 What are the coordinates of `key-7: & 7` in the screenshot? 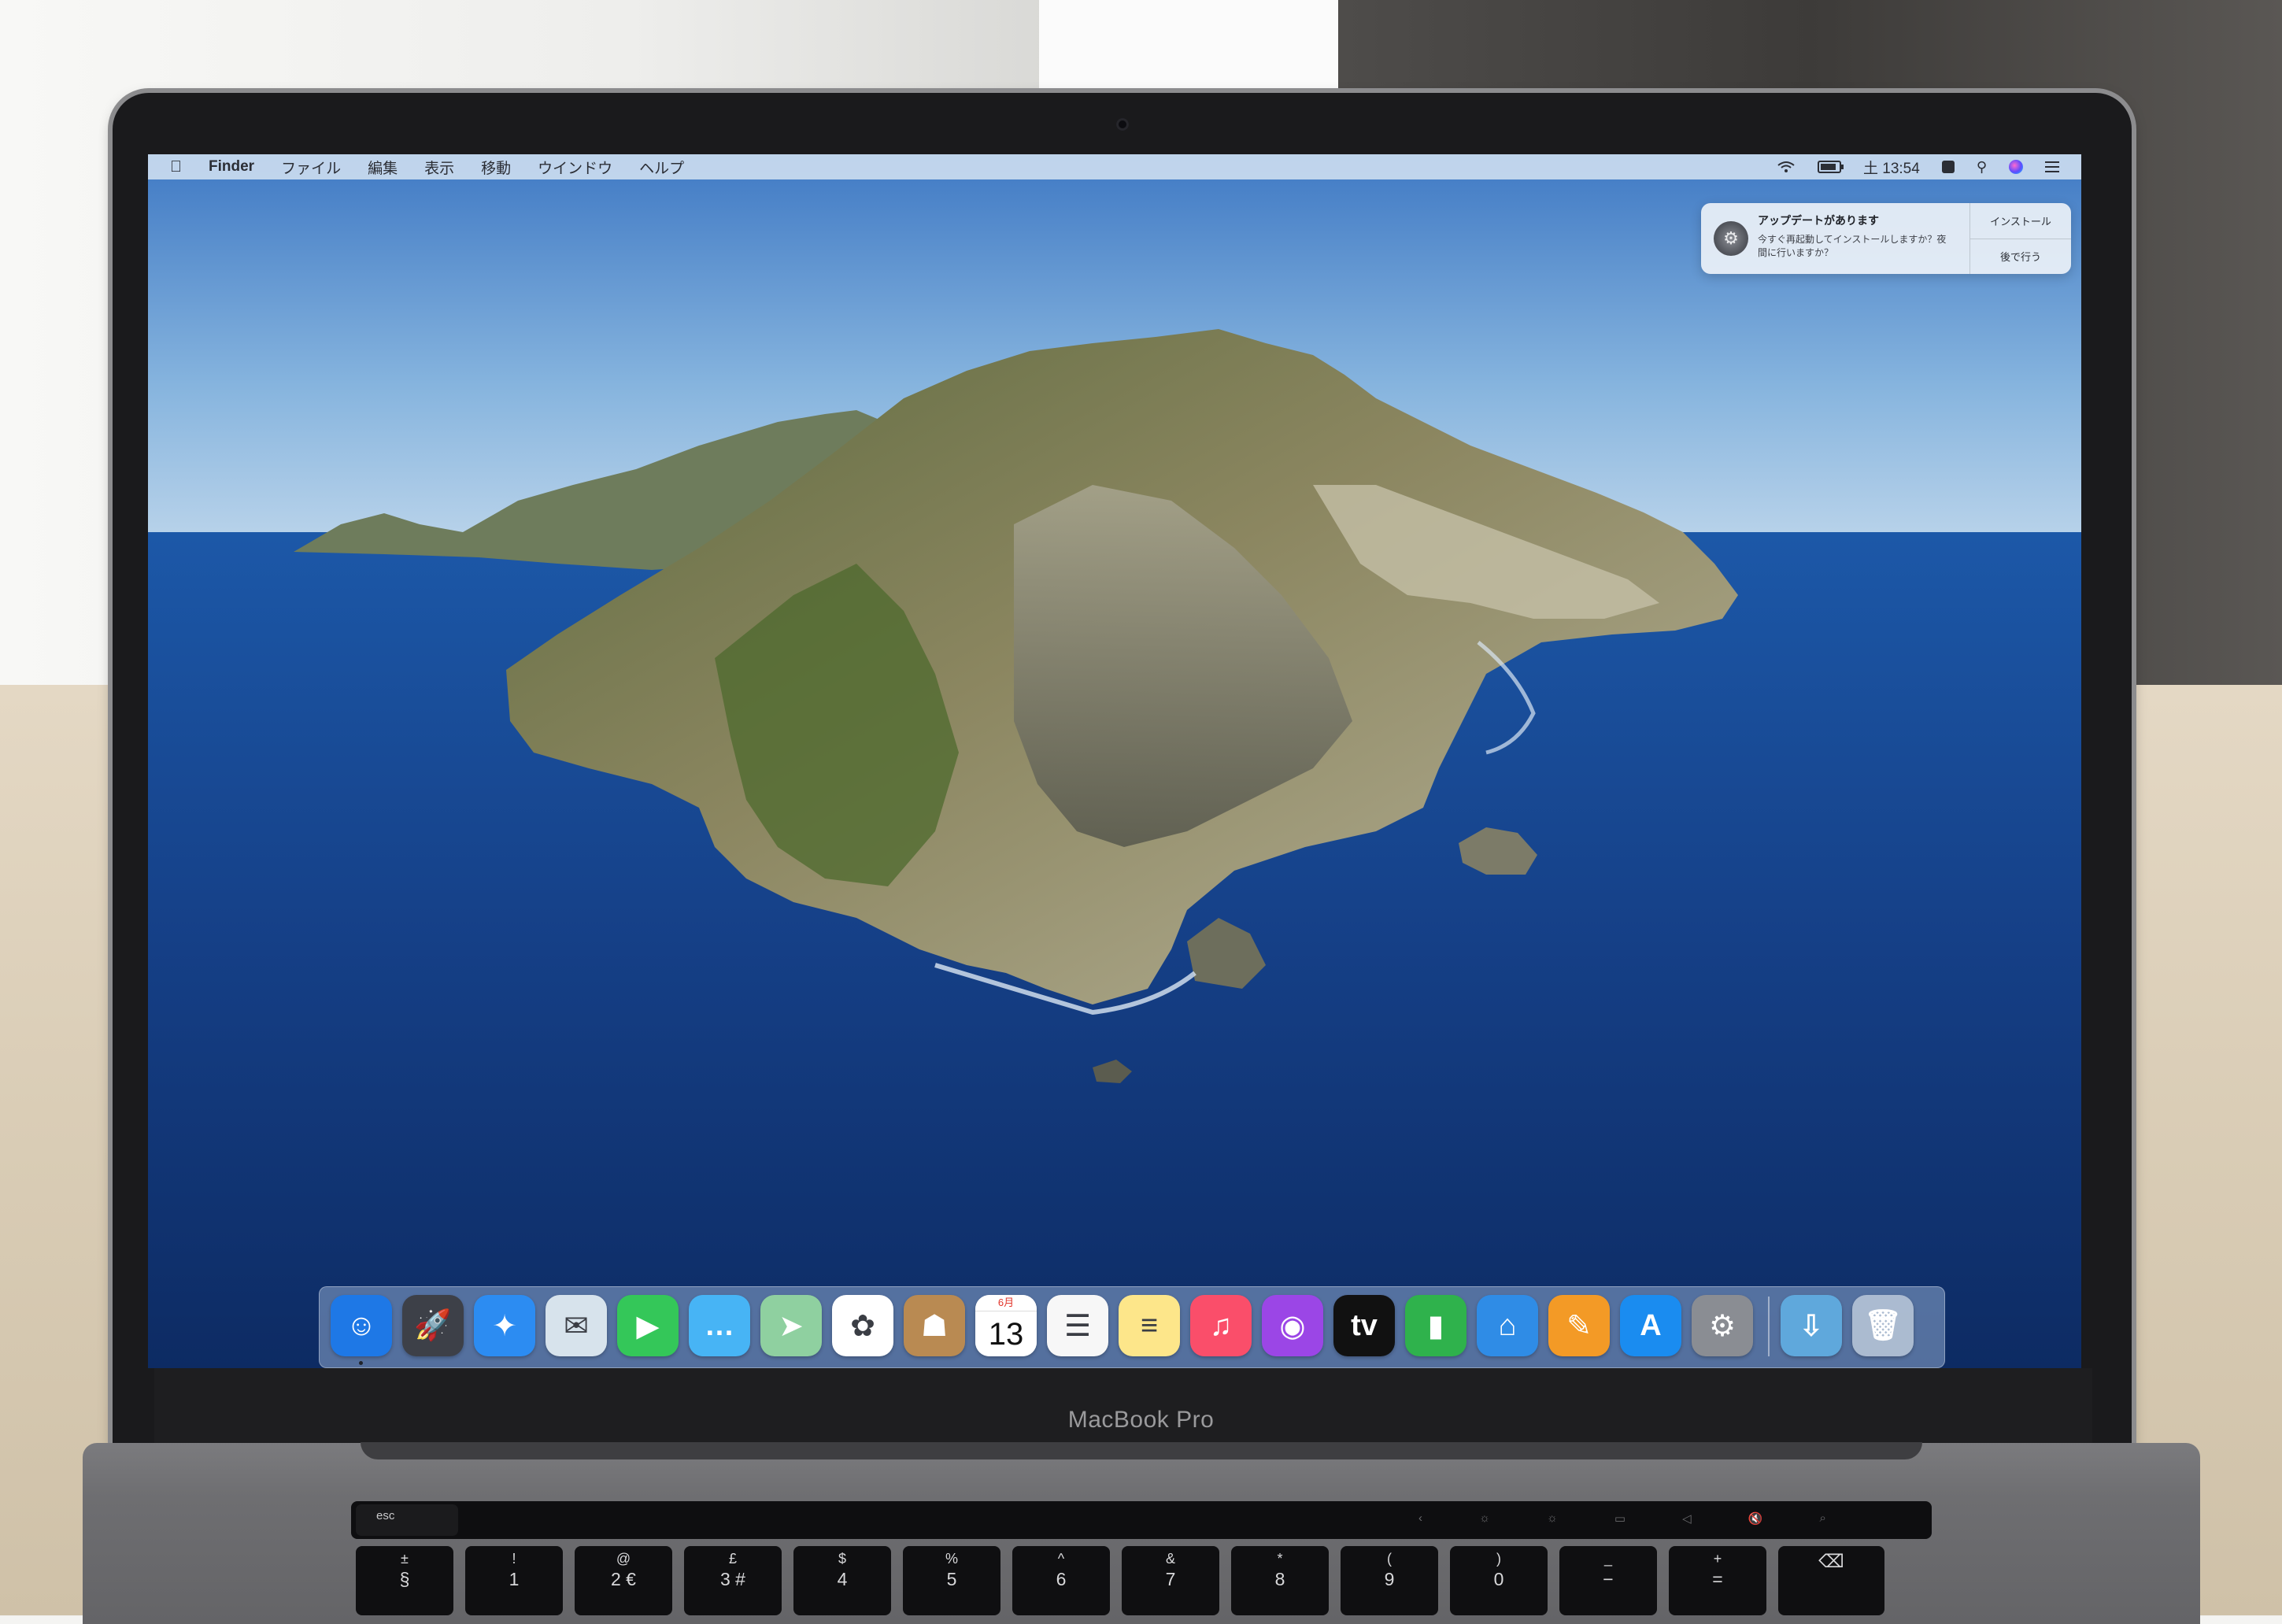 It's located at (1170, 1580).